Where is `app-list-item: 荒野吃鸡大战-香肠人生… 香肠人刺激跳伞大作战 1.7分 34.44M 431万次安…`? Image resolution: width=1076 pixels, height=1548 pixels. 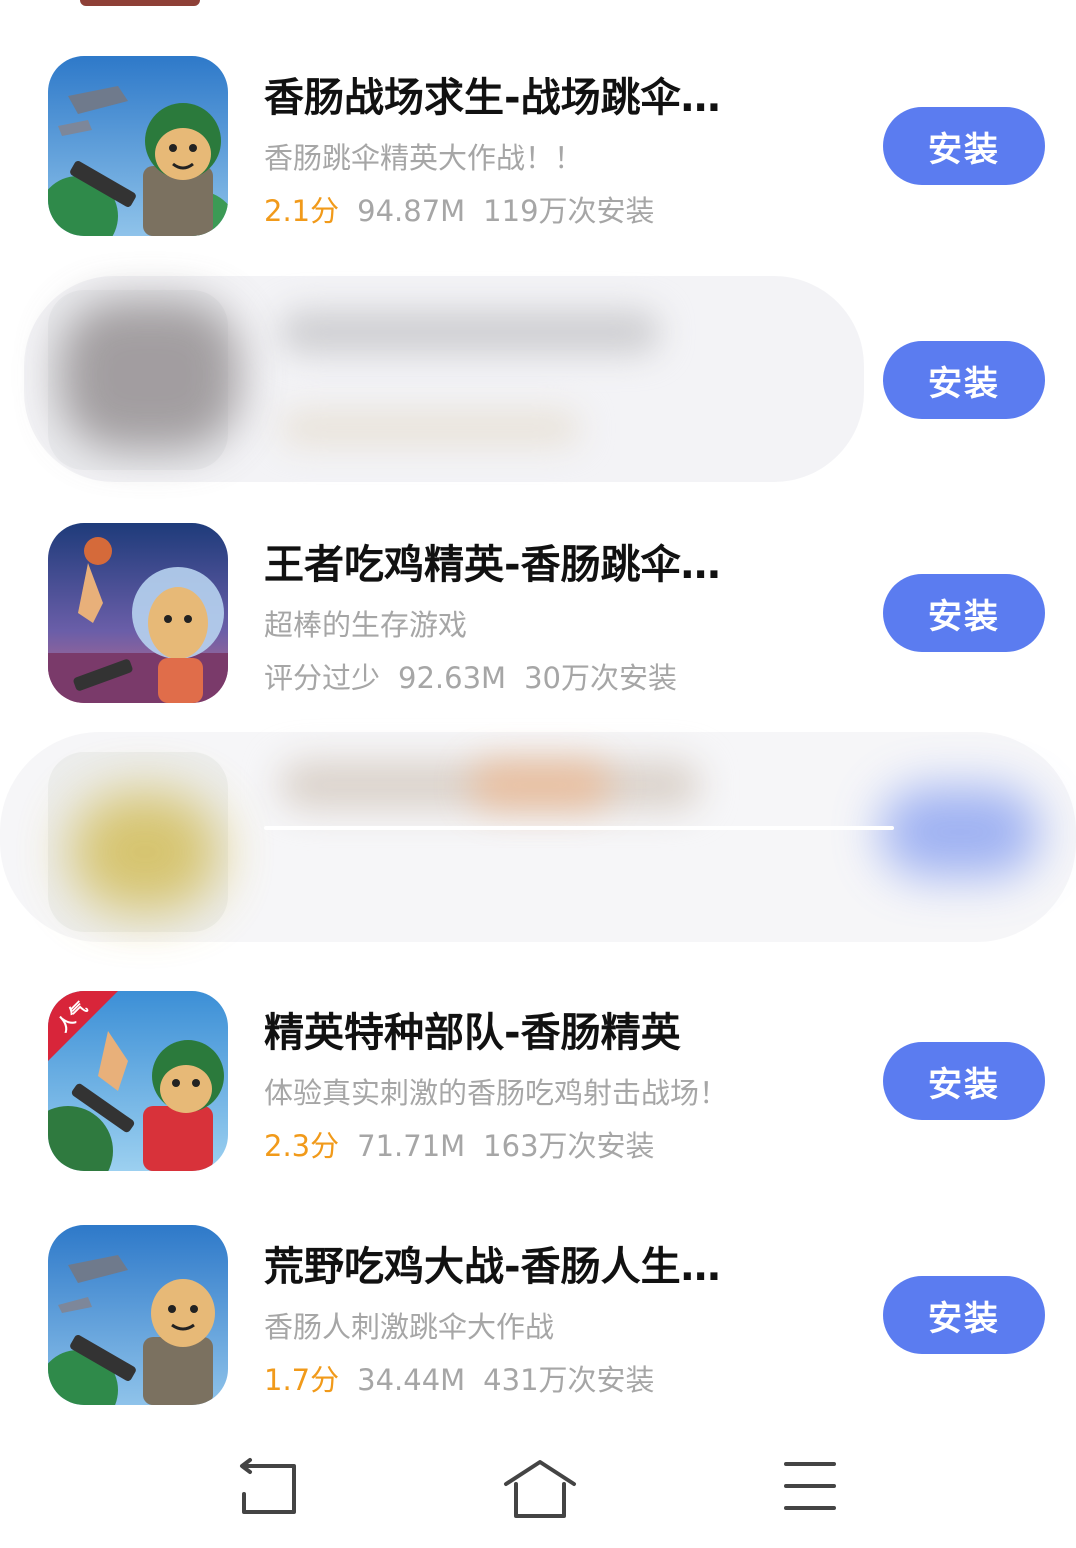
app-list-item: 荒野吃鸡大战-香肠人生… 香肠人刺激跳伞大作战 1.7分 34.44M 431万次安… is located at coordinates (538, 1315).